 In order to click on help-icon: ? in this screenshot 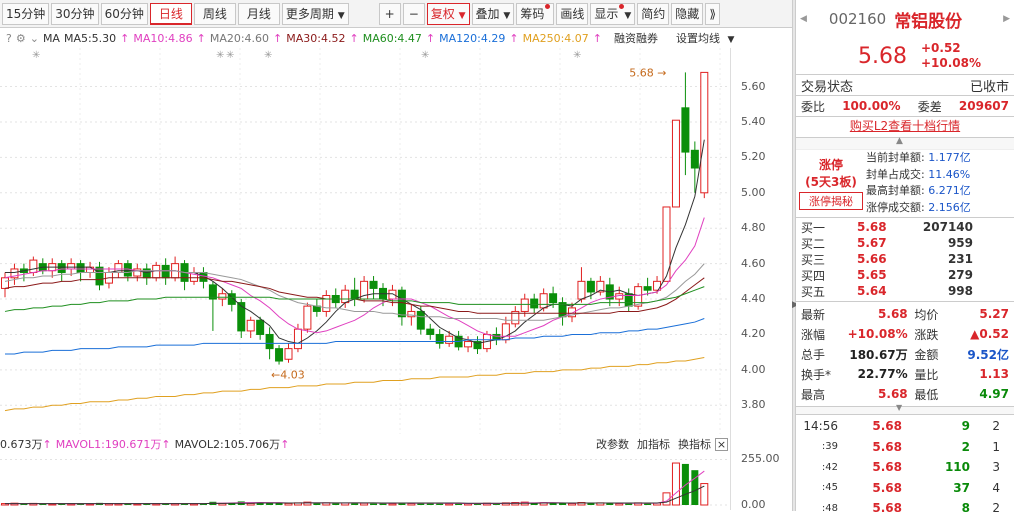, I will do `click(9, 38)`.